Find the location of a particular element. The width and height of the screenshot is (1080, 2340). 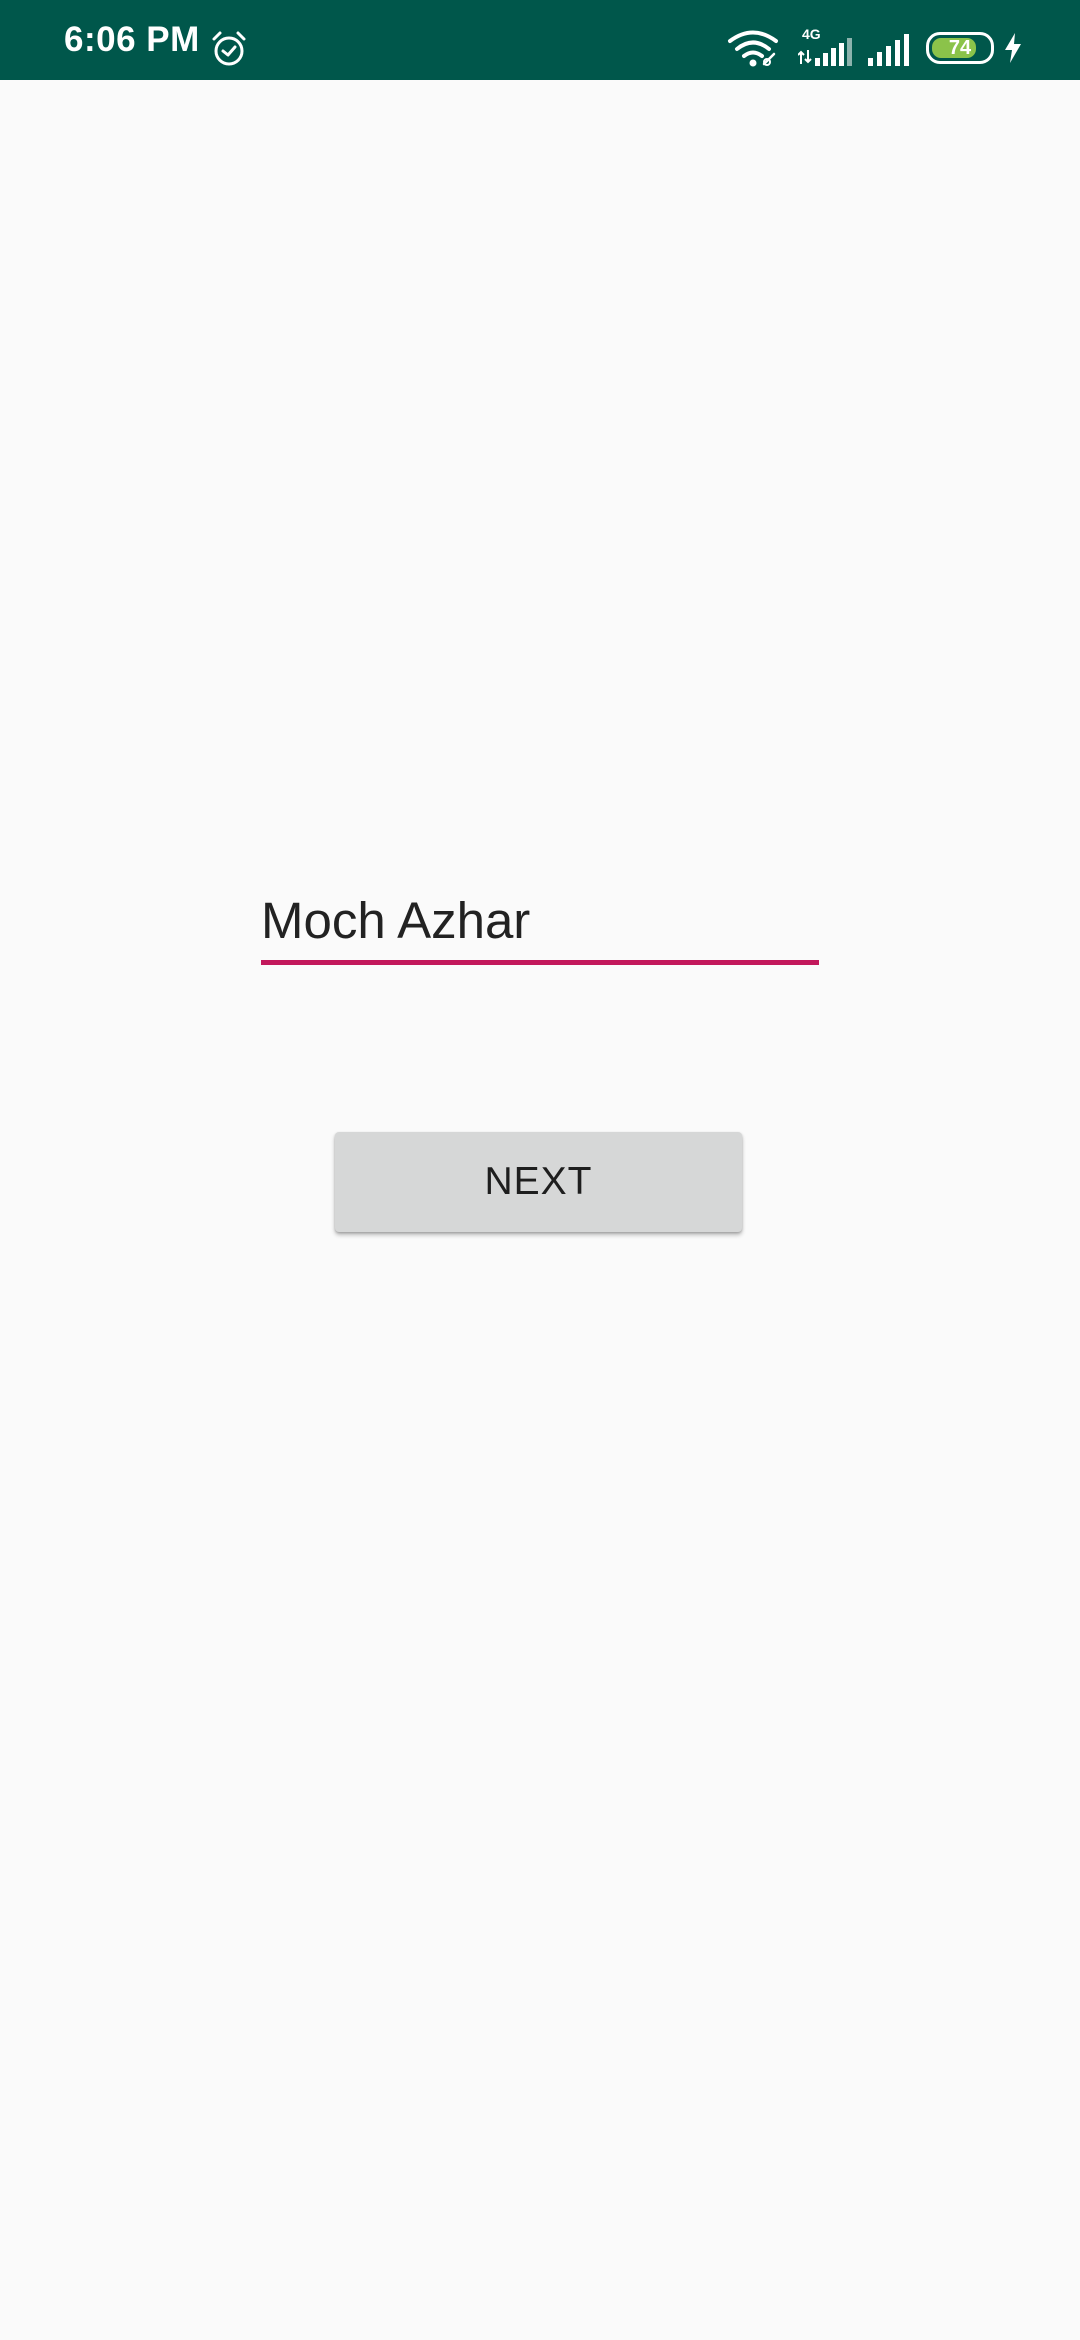

next-button: NEXT is located at coordinates (538, 1182).